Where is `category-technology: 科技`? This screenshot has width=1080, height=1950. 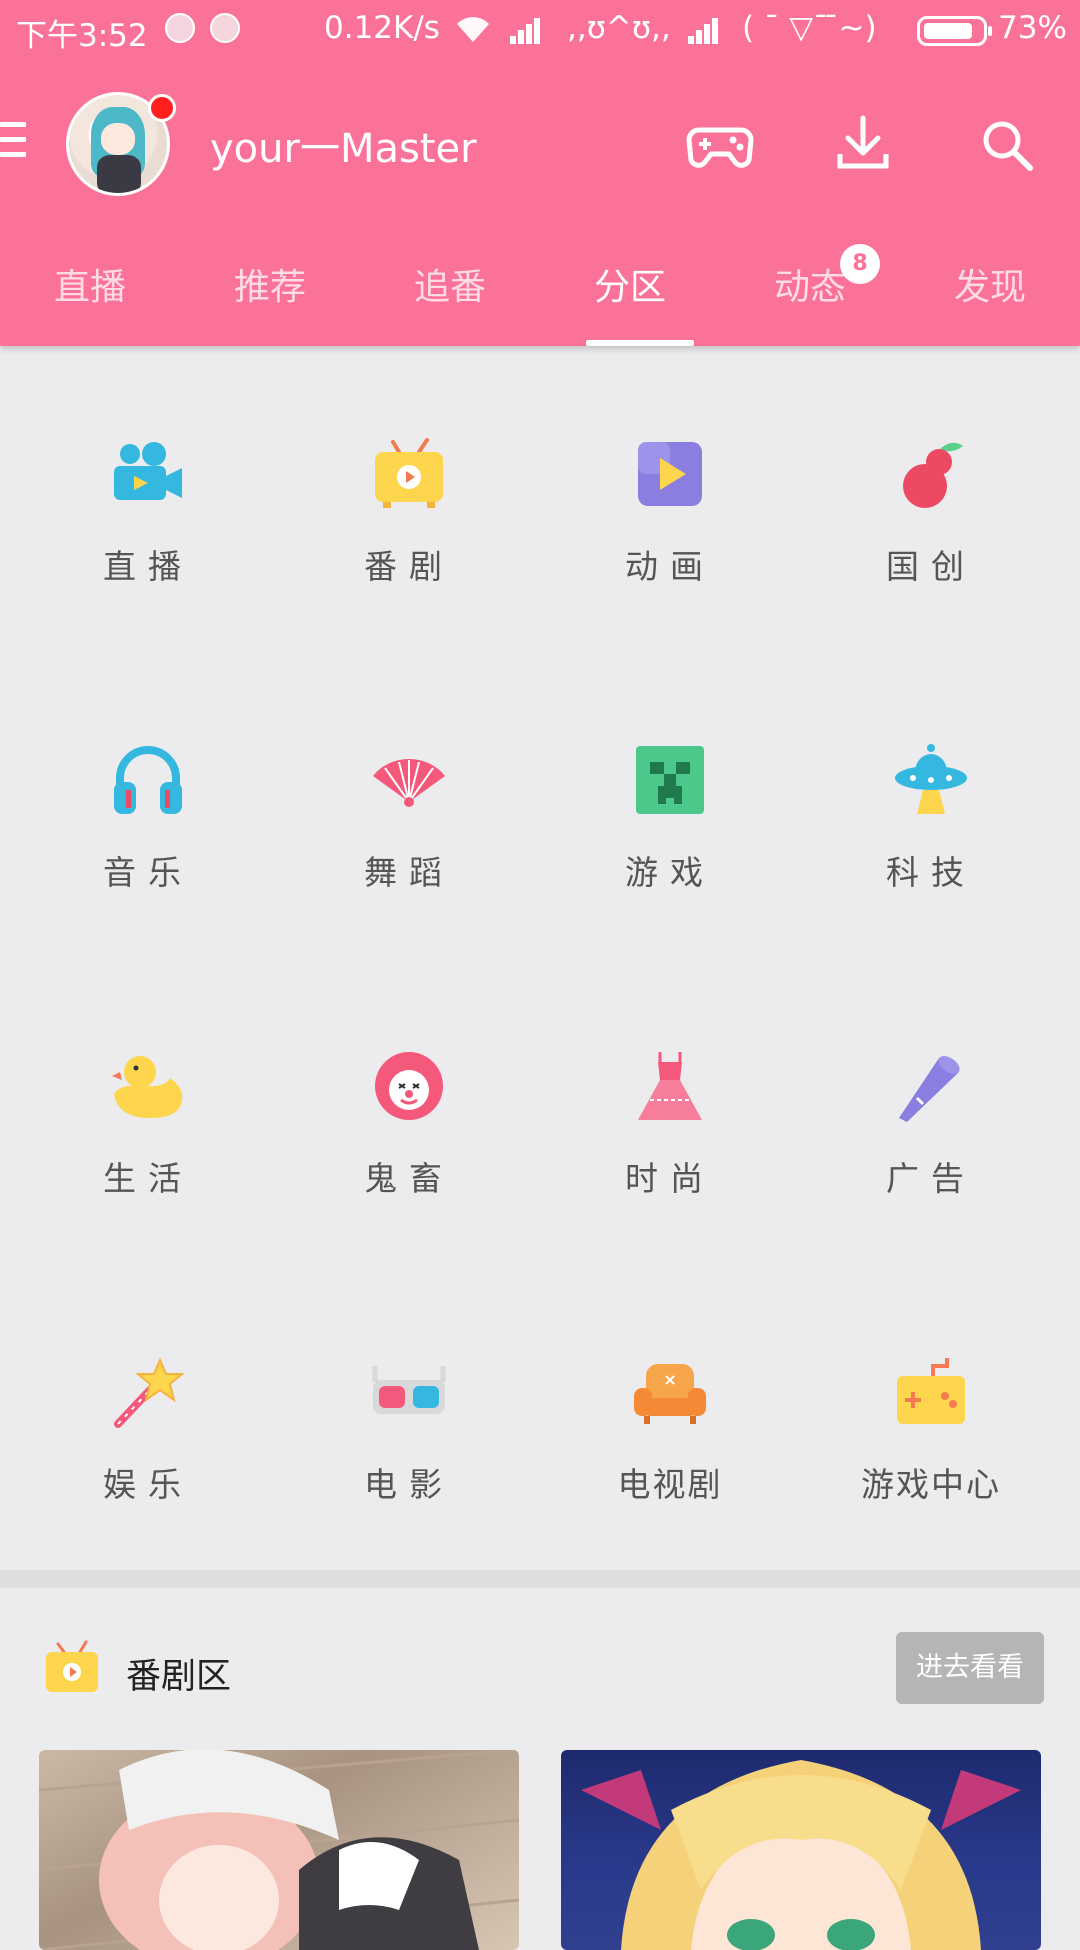 category-technology: 科技 is located at coordinates (931, 772).